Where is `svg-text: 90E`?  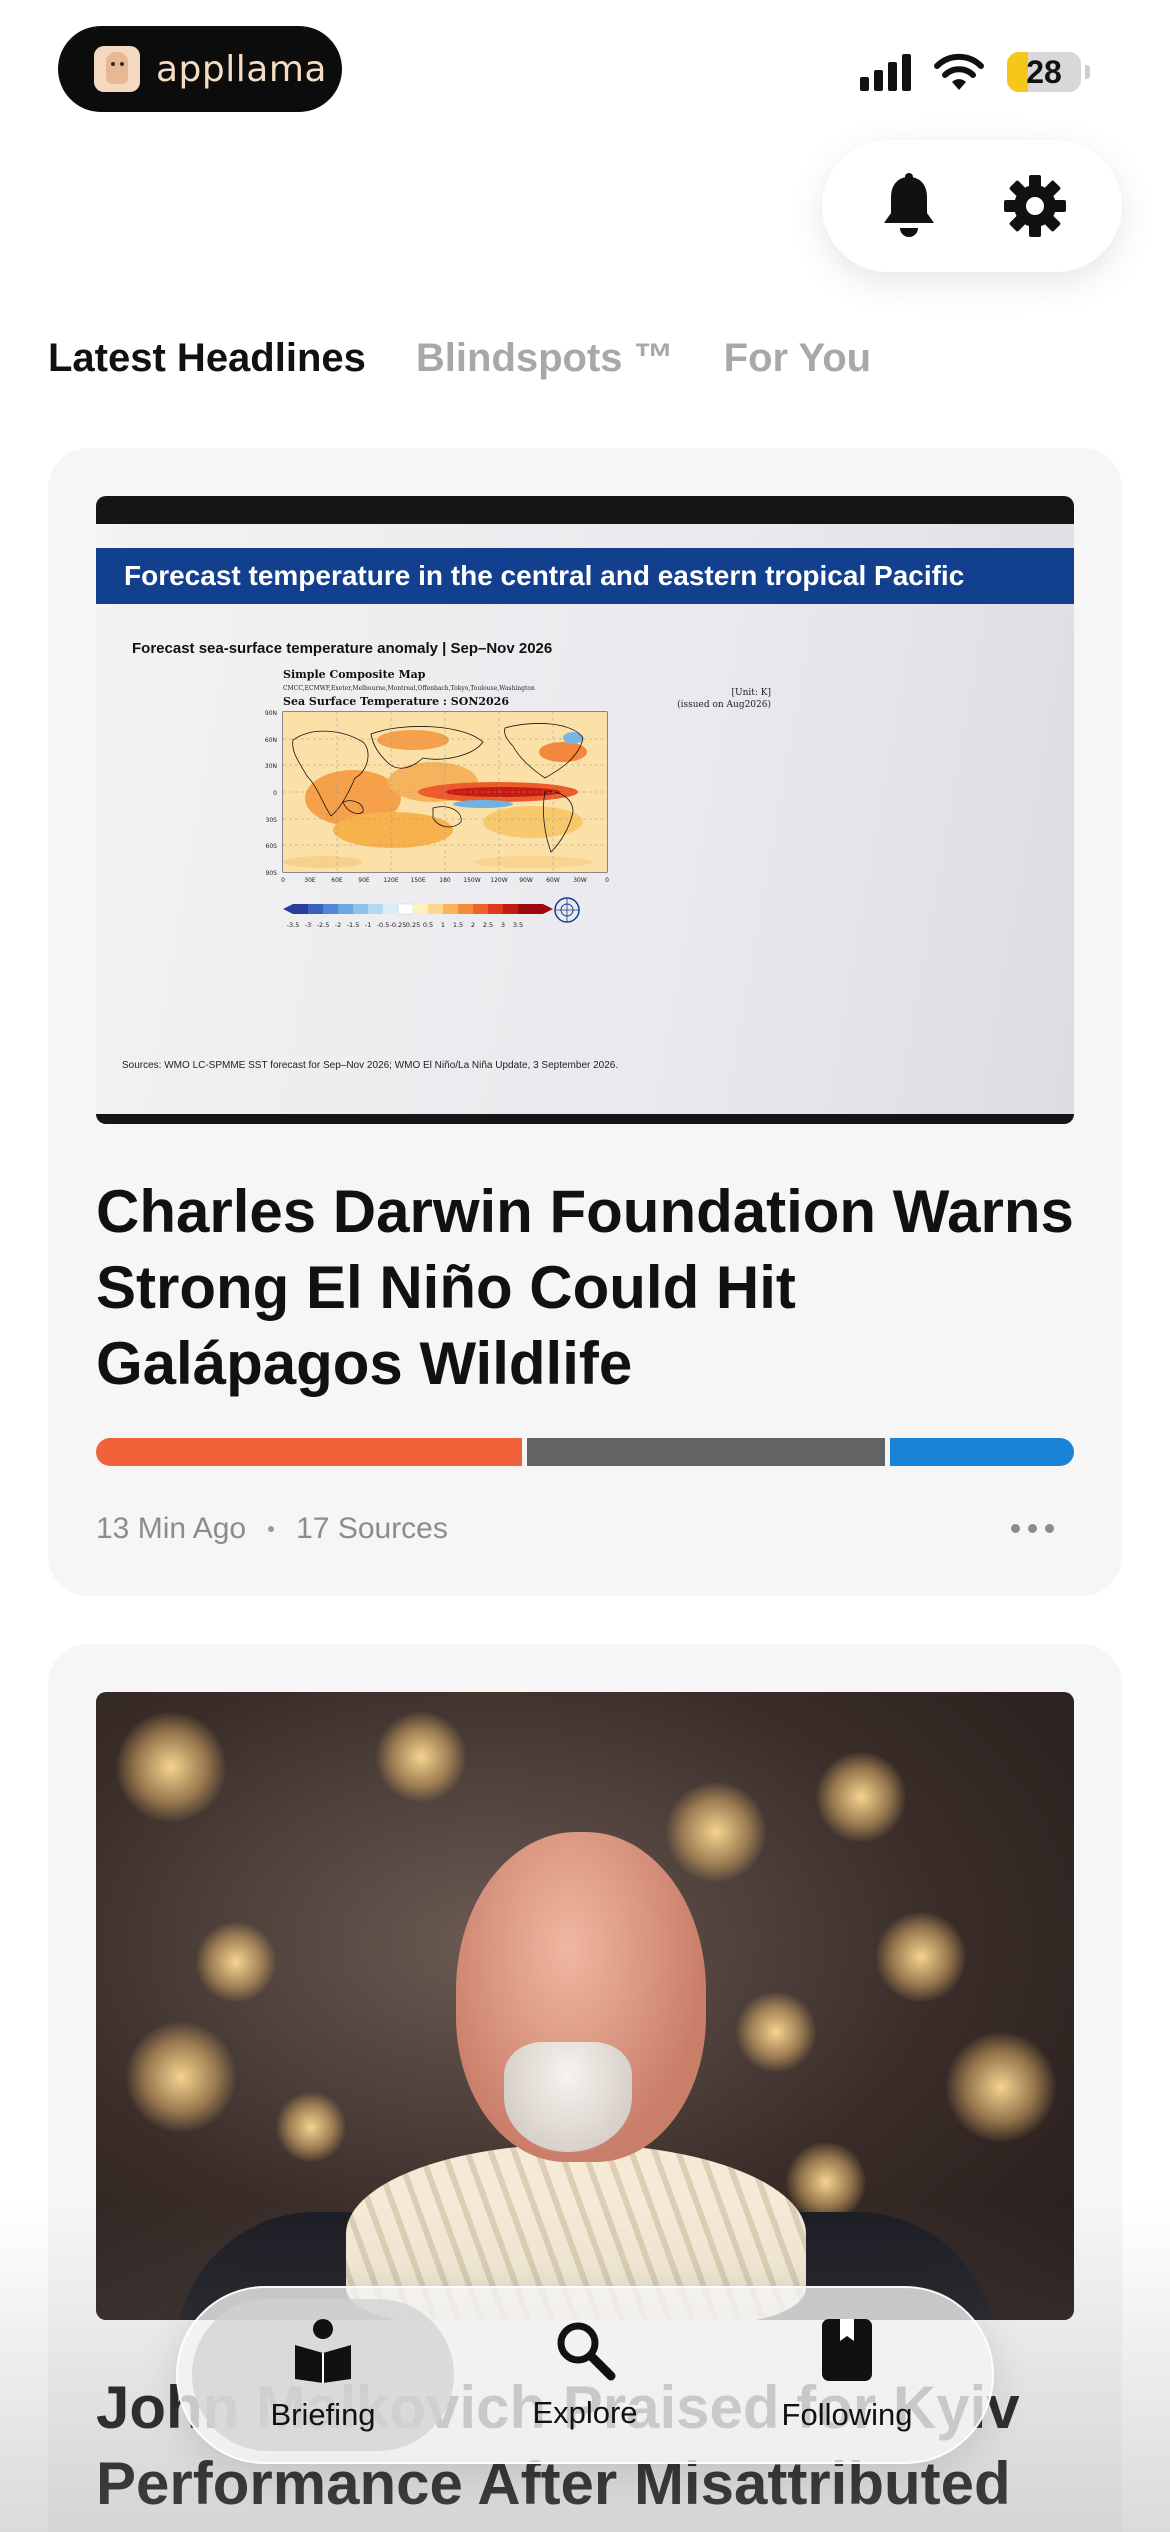 svg-text: 90E is located at coordinates (364, 880).